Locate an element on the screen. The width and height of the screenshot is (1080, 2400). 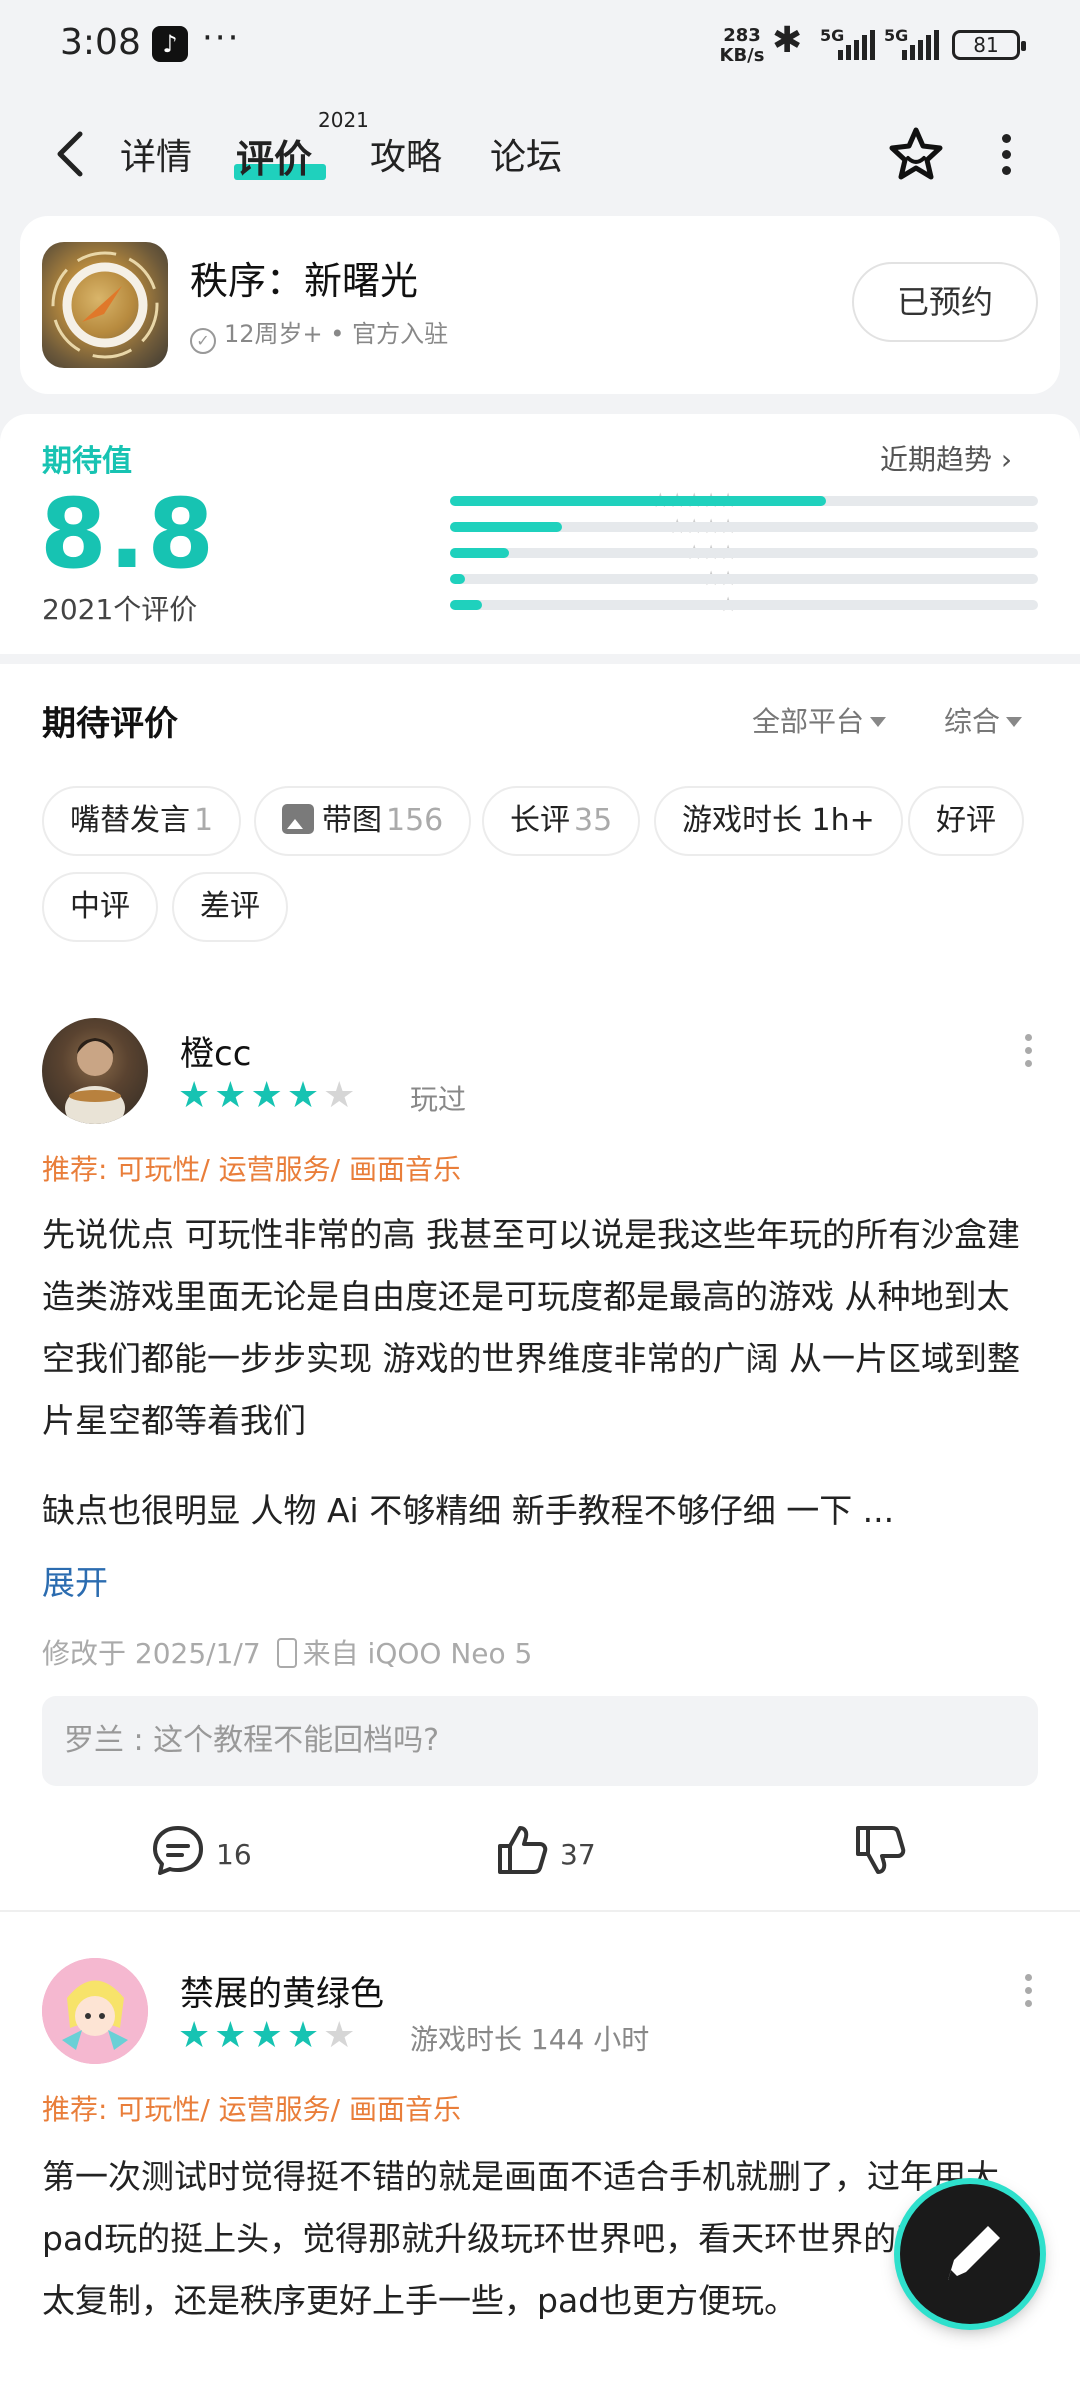
chip-negative: 差评 is located at coordinates (230, 907).